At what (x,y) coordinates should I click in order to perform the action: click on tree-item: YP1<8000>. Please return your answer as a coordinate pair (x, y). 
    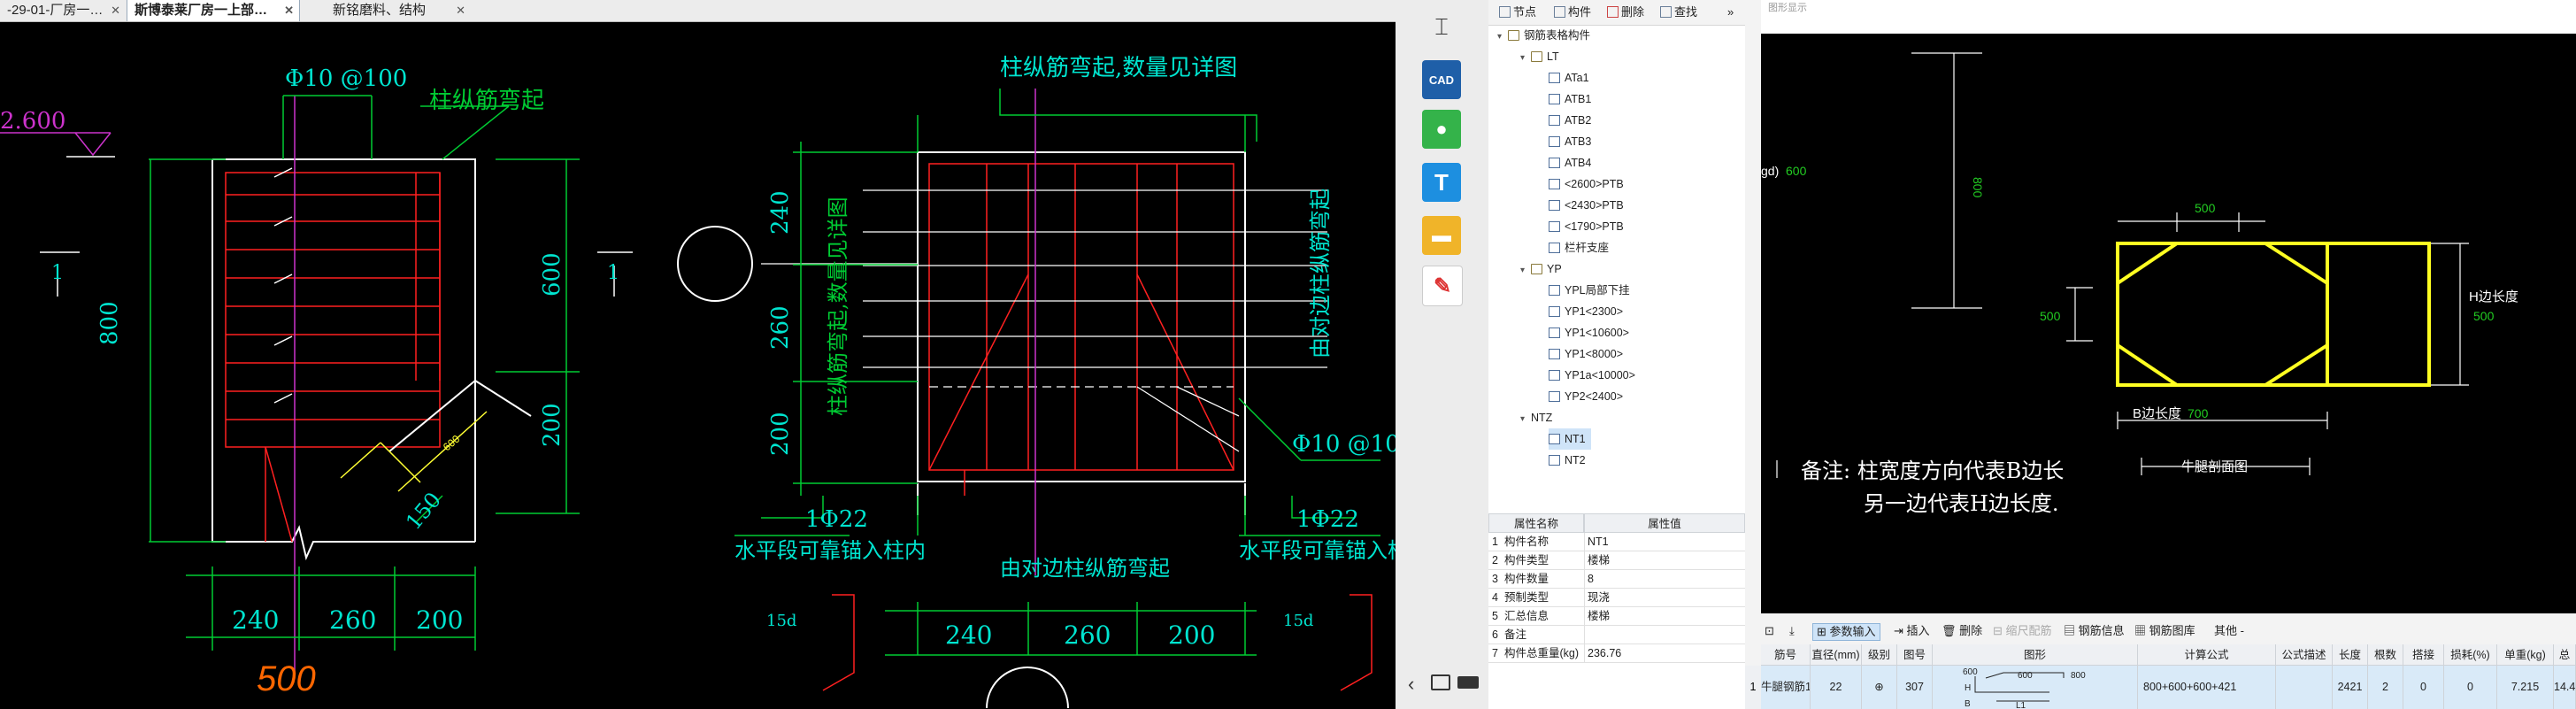
    Looking at the image, I should click on (1586, 354).